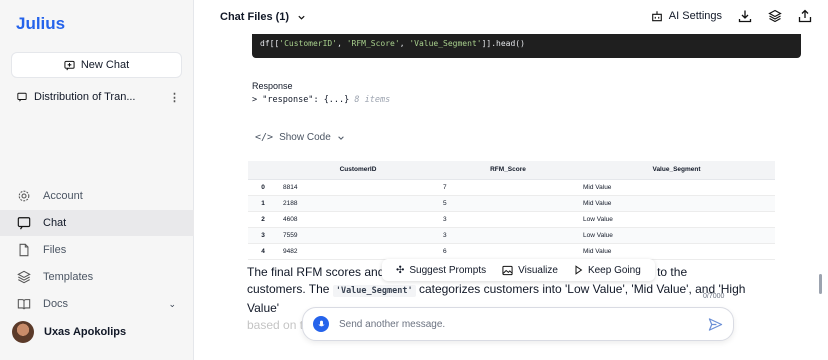 The image size is (828, 360). Describe the element at coordinates (56, 304) in the screenshot. I see `sidebar-item-label: Docs` at that location.